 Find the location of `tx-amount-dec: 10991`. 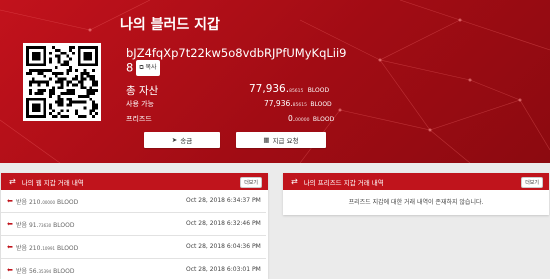

tx-amount-dec: 10991 is located at coordinates (49, 248).